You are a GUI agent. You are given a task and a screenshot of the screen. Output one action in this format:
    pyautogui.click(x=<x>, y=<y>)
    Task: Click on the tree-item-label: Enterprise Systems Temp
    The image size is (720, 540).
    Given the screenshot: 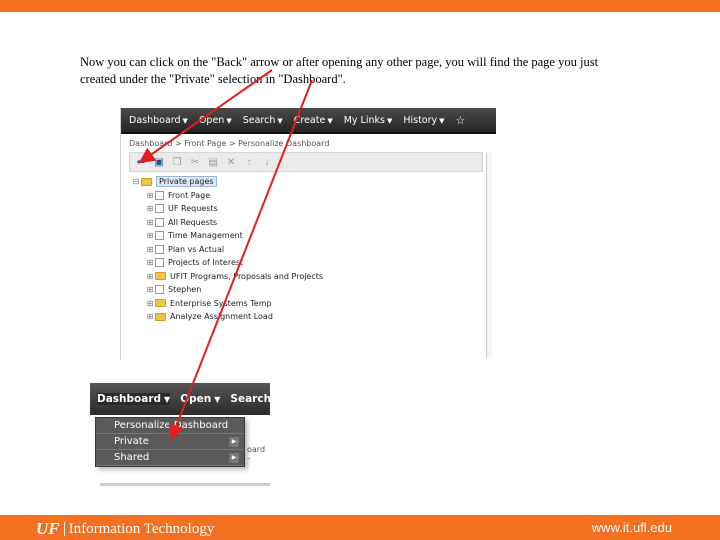 What is the action you would take?
    pyautogui.click(x=221, y=303)
    